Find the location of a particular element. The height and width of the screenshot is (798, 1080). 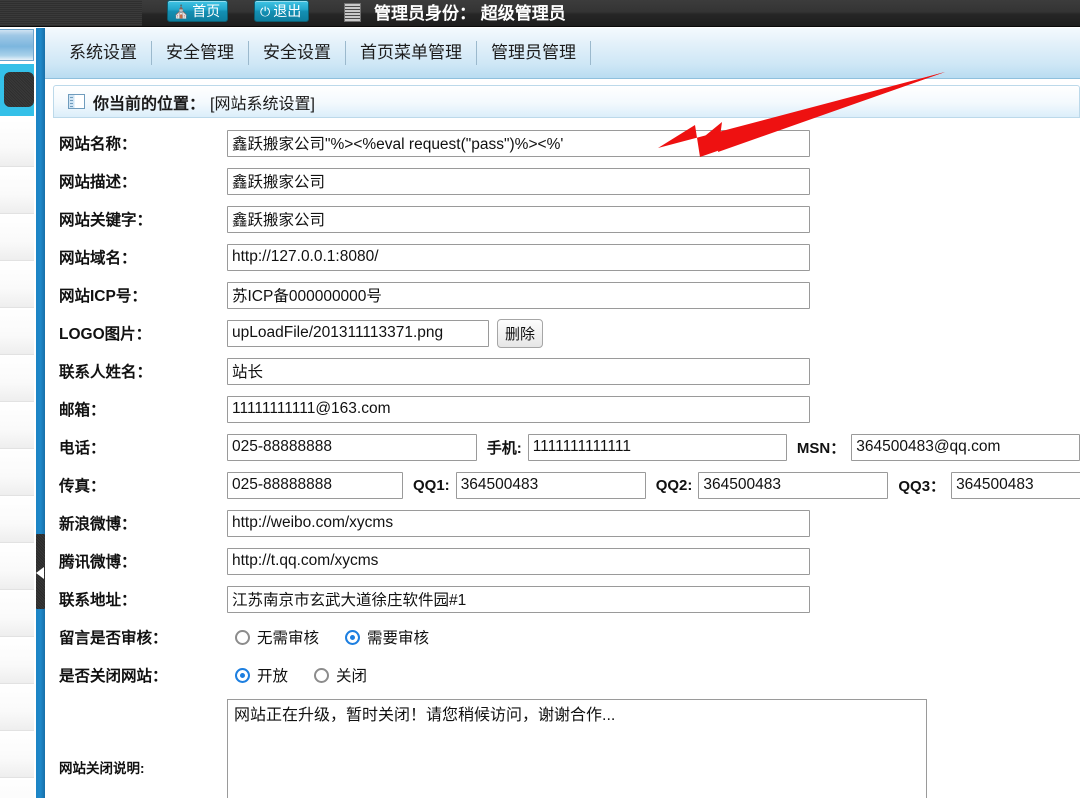

row-site-domain: 网站域名： is located at coordinates (562, 257).